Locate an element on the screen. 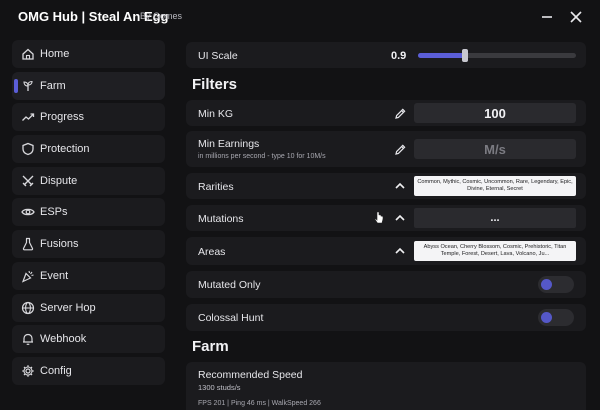 The height and width of the screenshot is (410, 600). sidebar-item-label: ESPs is located at coordinates (54, 212).